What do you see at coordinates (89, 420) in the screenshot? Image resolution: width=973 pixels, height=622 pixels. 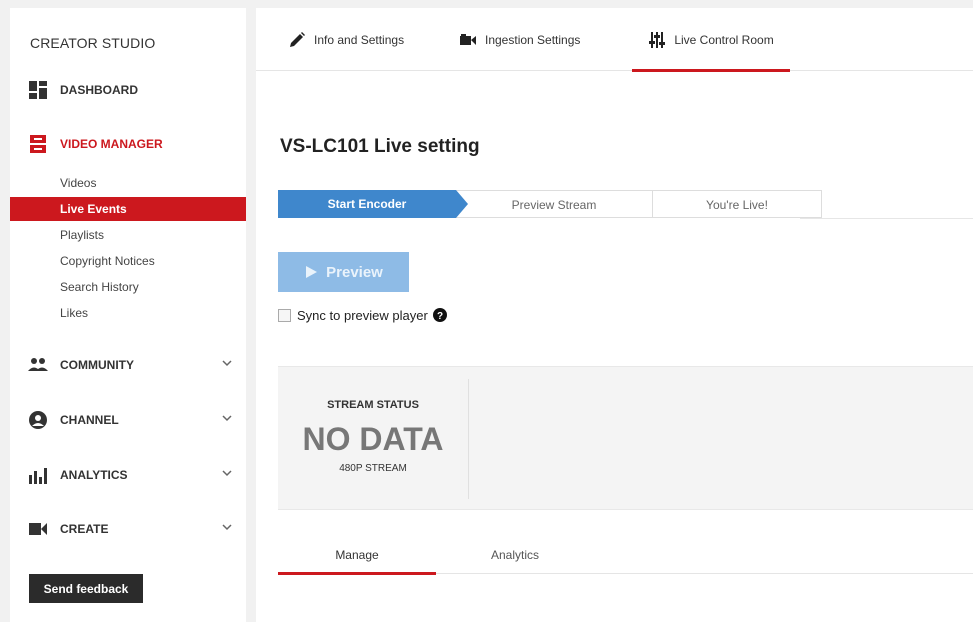 I see `sidebar-item-label: CHANNEL` at bounding box center [89, 420].